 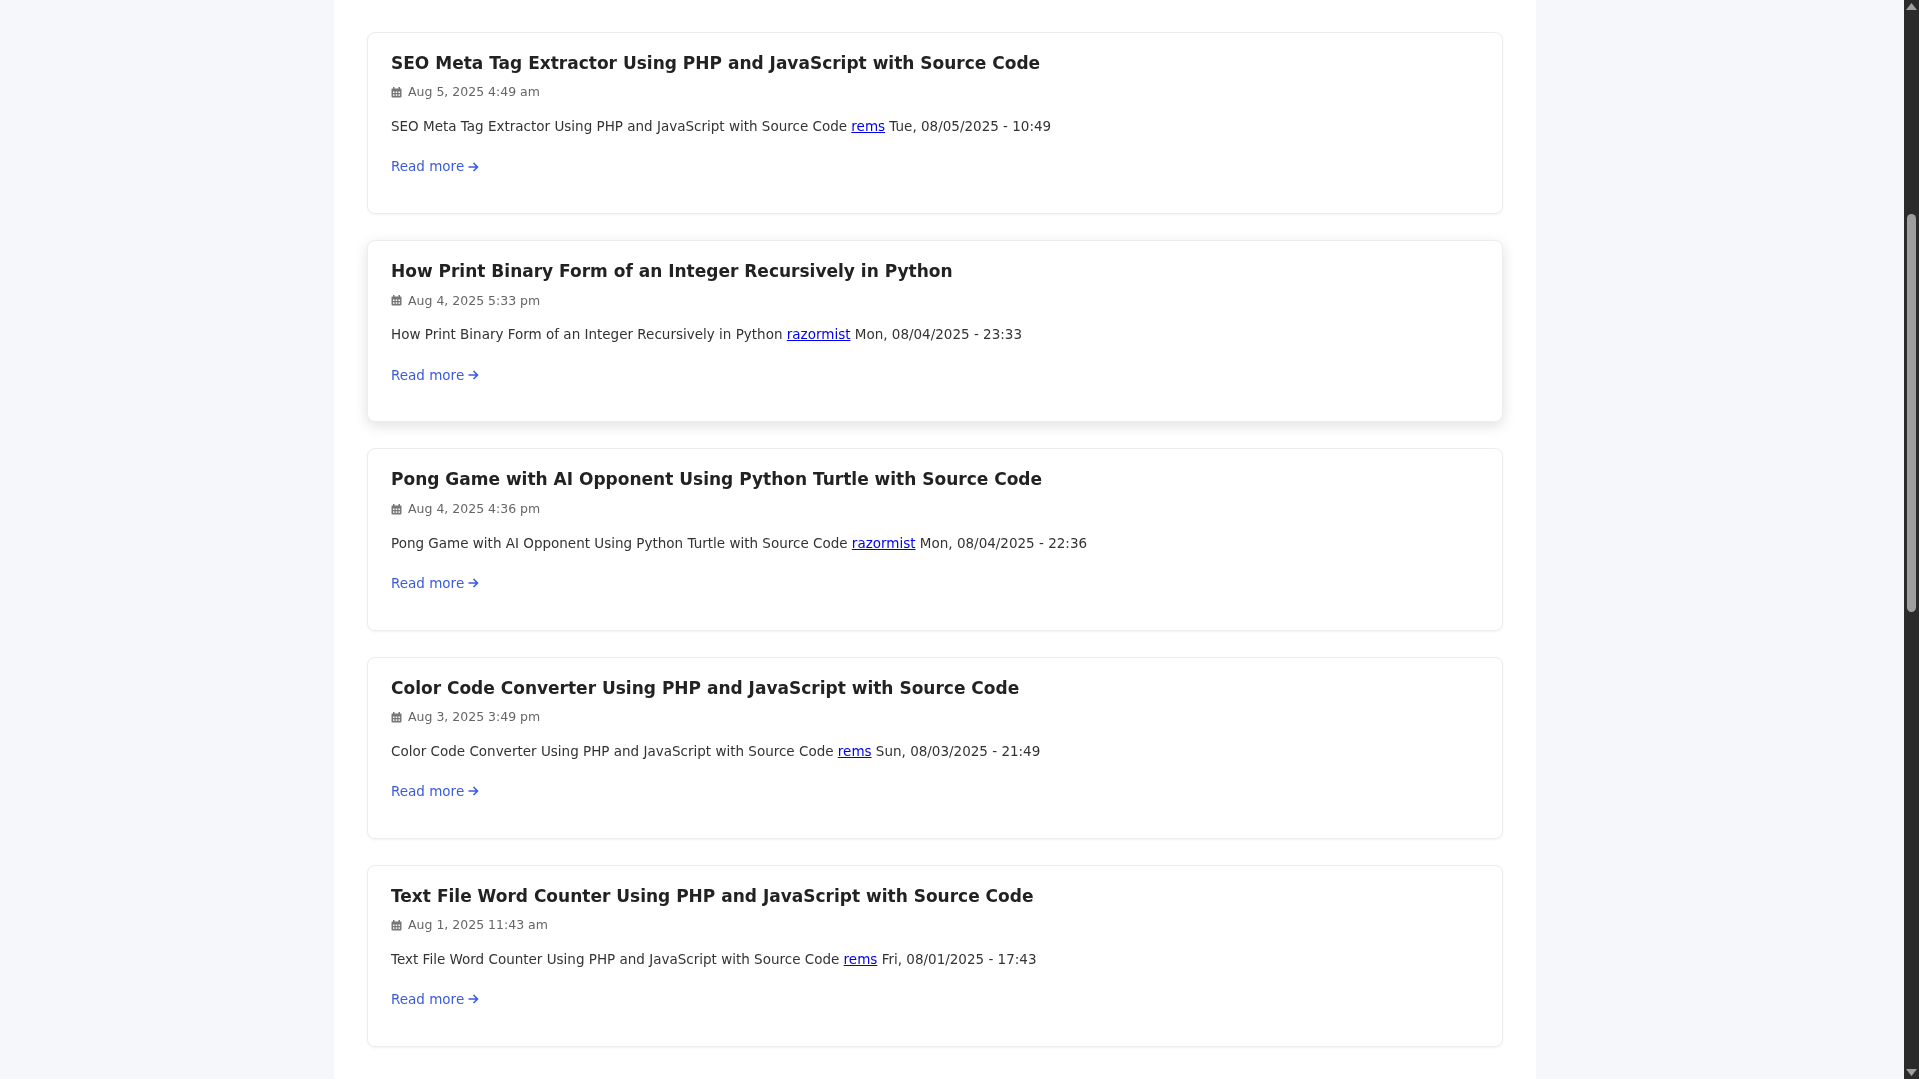 I want to click on post-excerpt: How Print Binary Form of an Integer Recursively in Python razormist Mon, 08/04/2025 - 23:33, so click(x=707, y=335).